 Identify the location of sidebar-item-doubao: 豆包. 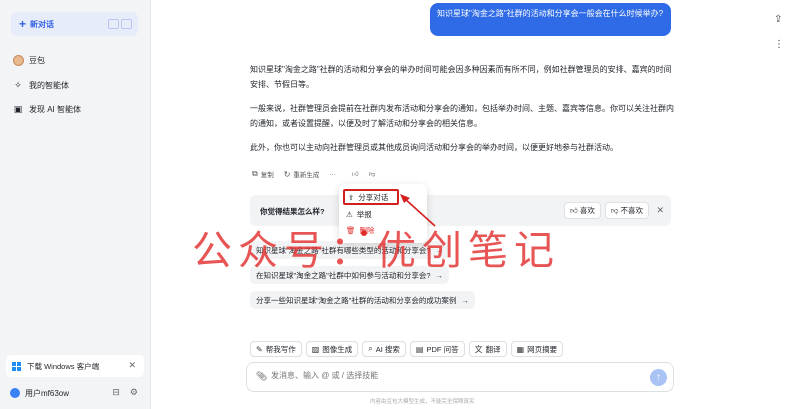
(28, 60).